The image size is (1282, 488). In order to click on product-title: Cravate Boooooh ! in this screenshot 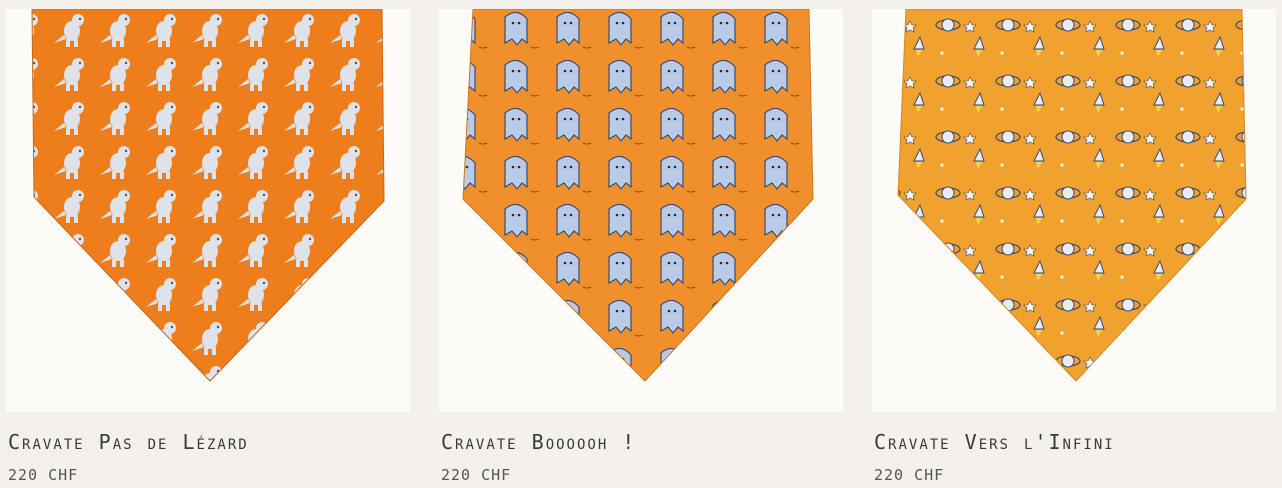, I will do `click(538, 442)`.